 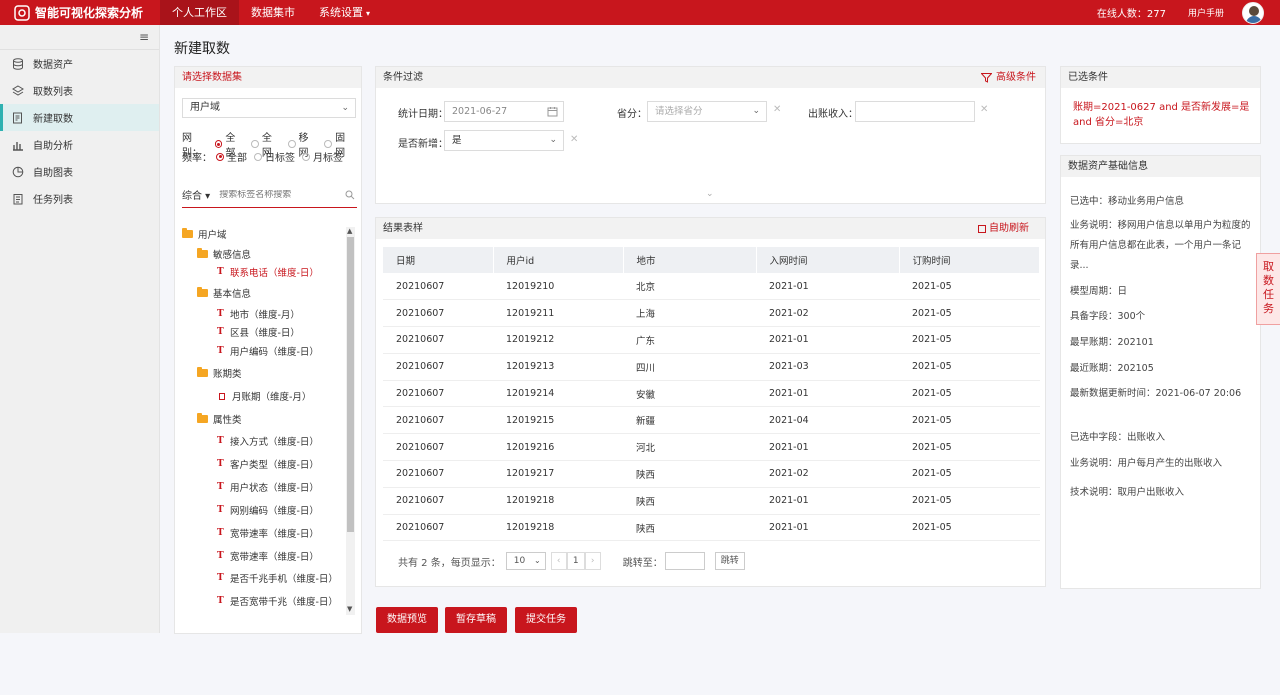 I want to click on save-draft-button: 暂存草稿, so click(x=476, y=620).